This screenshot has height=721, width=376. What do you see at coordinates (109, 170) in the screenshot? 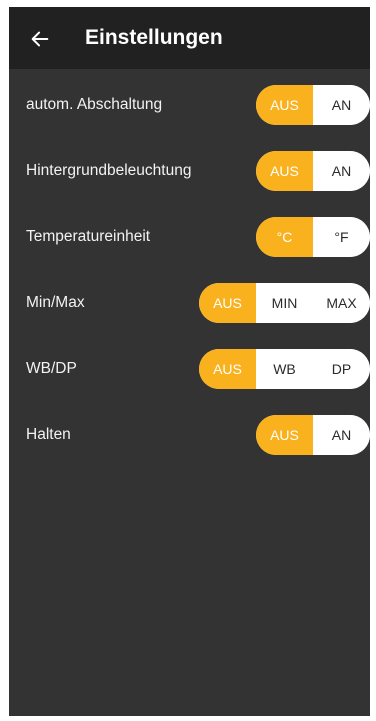
I see `setting-label: Hintergrundbeleuchtung` at bounding box center [109, 170].